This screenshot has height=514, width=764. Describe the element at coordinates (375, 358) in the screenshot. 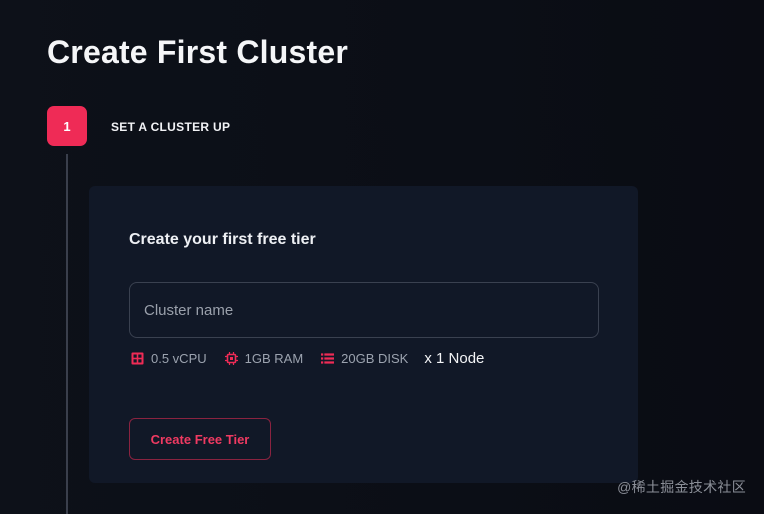

I see `spec-disk-label: 20GB DISK` at that location.